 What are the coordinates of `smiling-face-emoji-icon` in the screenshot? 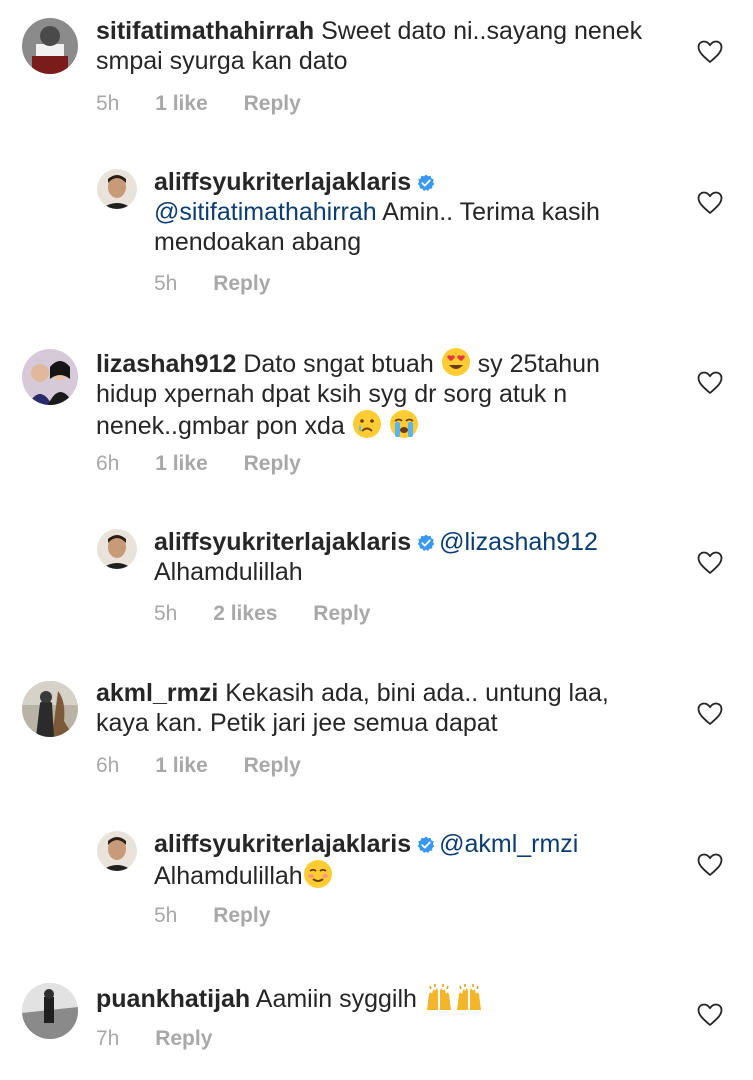 It's located at (317, 874).